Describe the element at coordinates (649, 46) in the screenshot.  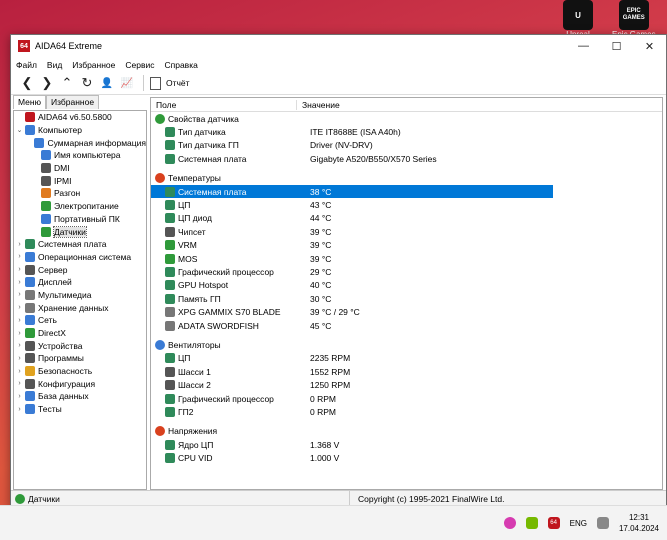
I see `close-button: ✕` at that location.